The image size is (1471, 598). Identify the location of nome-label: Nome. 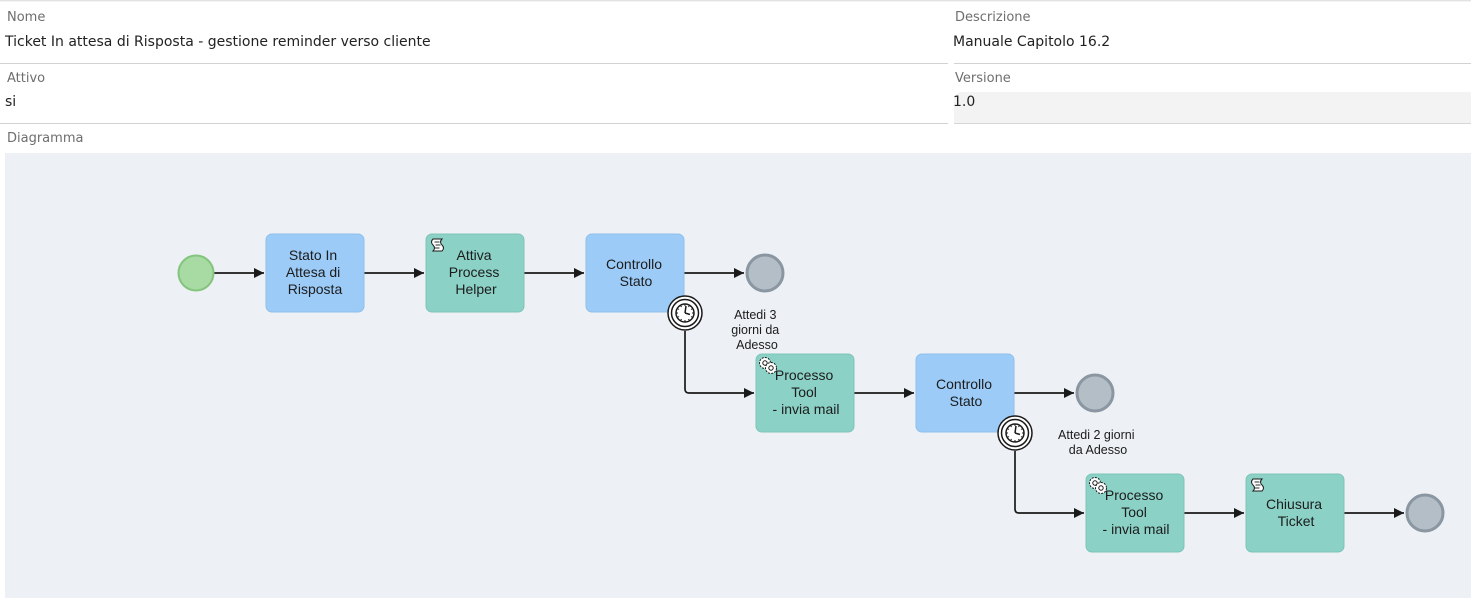
(26, 17).